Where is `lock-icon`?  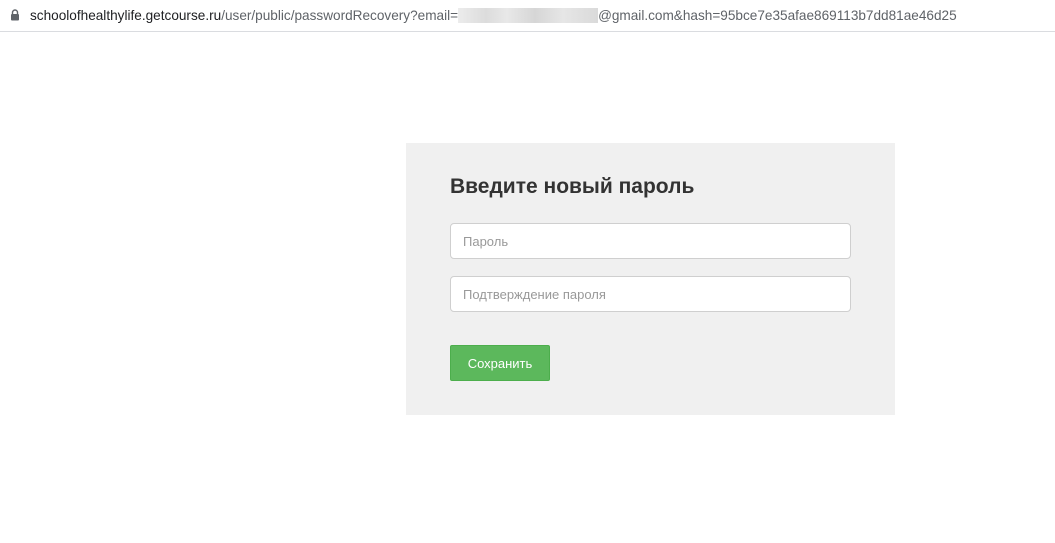
lock-icon is located at coordinates (15, 15).